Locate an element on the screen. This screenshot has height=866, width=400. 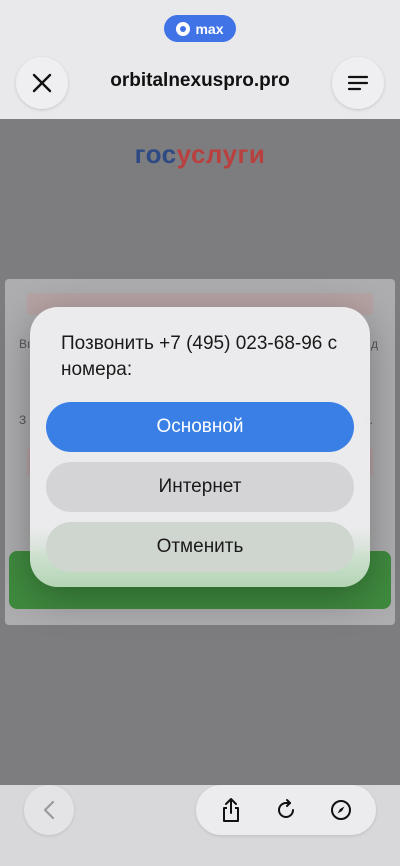
compass-button is located at coordinates (341, 810).